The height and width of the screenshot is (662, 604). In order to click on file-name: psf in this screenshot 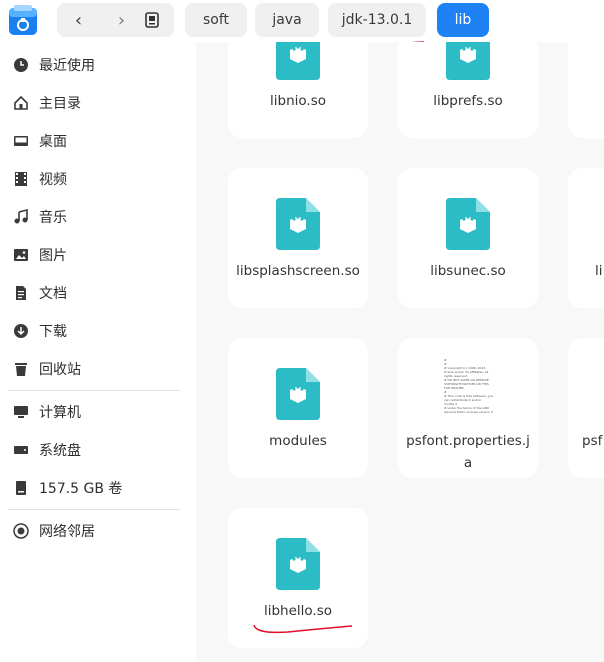, I will do `click(592, 441)`.